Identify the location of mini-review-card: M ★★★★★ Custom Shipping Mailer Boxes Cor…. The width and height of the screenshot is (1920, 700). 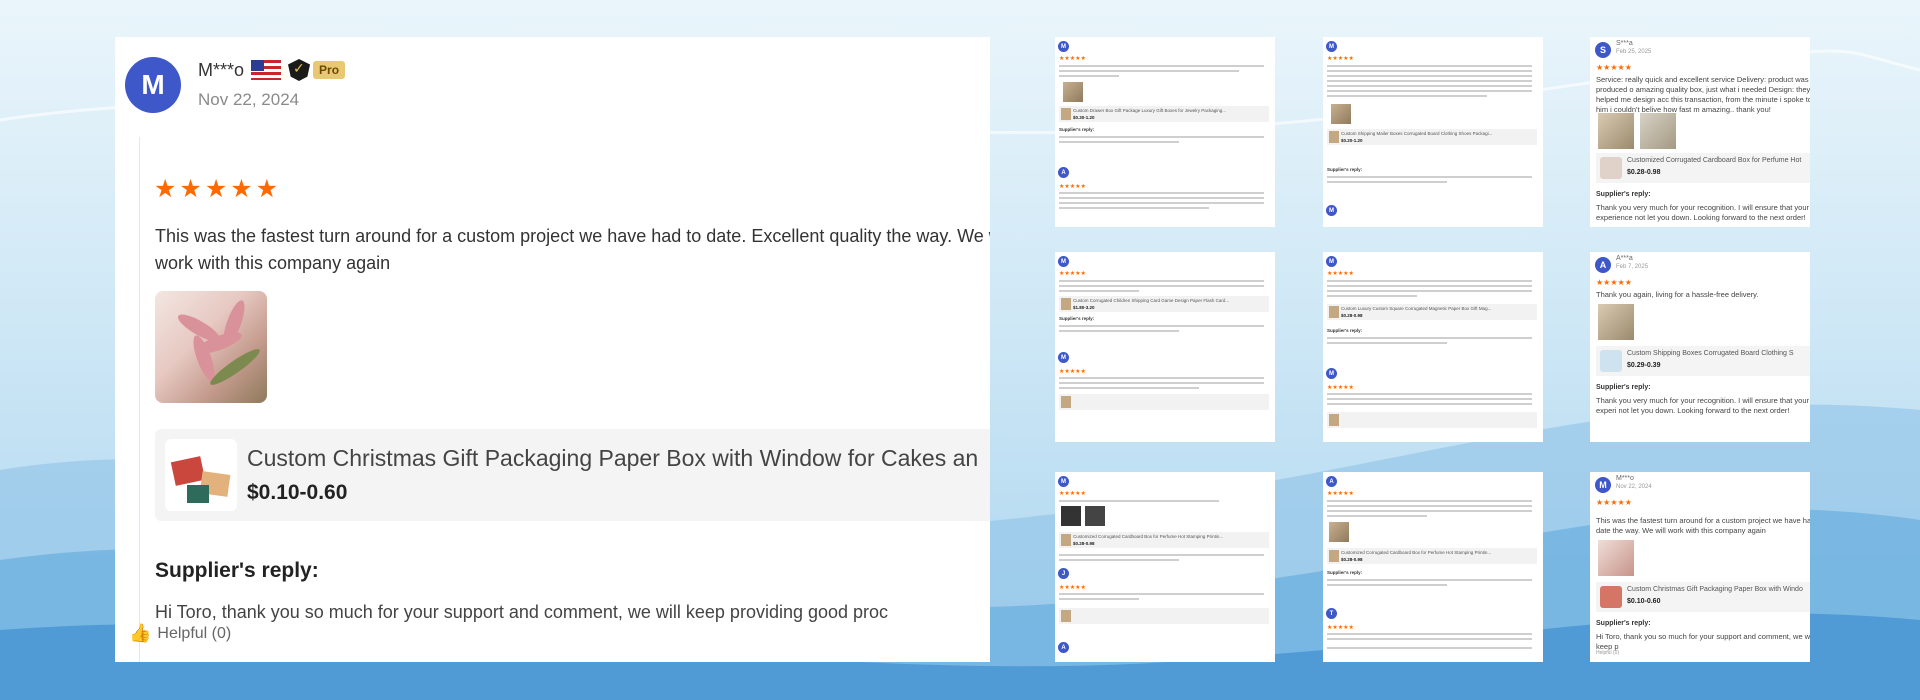
(1433, 132).